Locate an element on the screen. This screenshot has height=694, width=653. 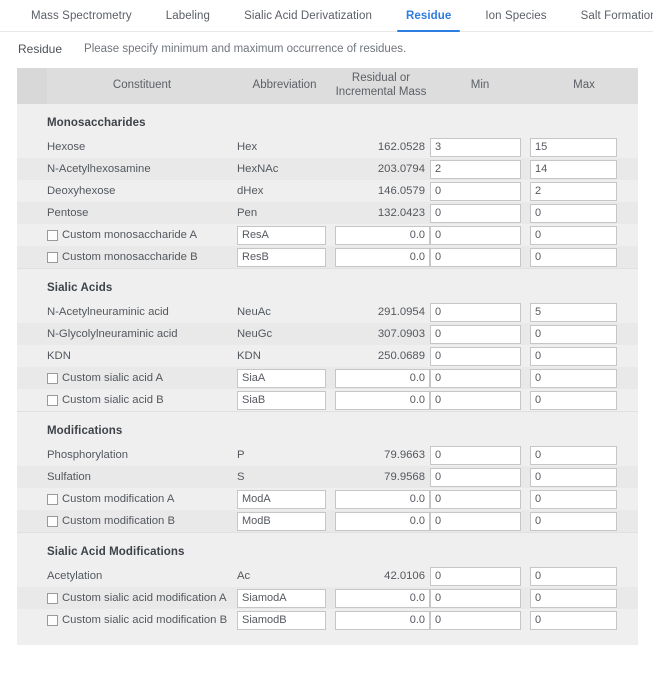
table-row: Custom modification B is located at coordinates (327, 521).